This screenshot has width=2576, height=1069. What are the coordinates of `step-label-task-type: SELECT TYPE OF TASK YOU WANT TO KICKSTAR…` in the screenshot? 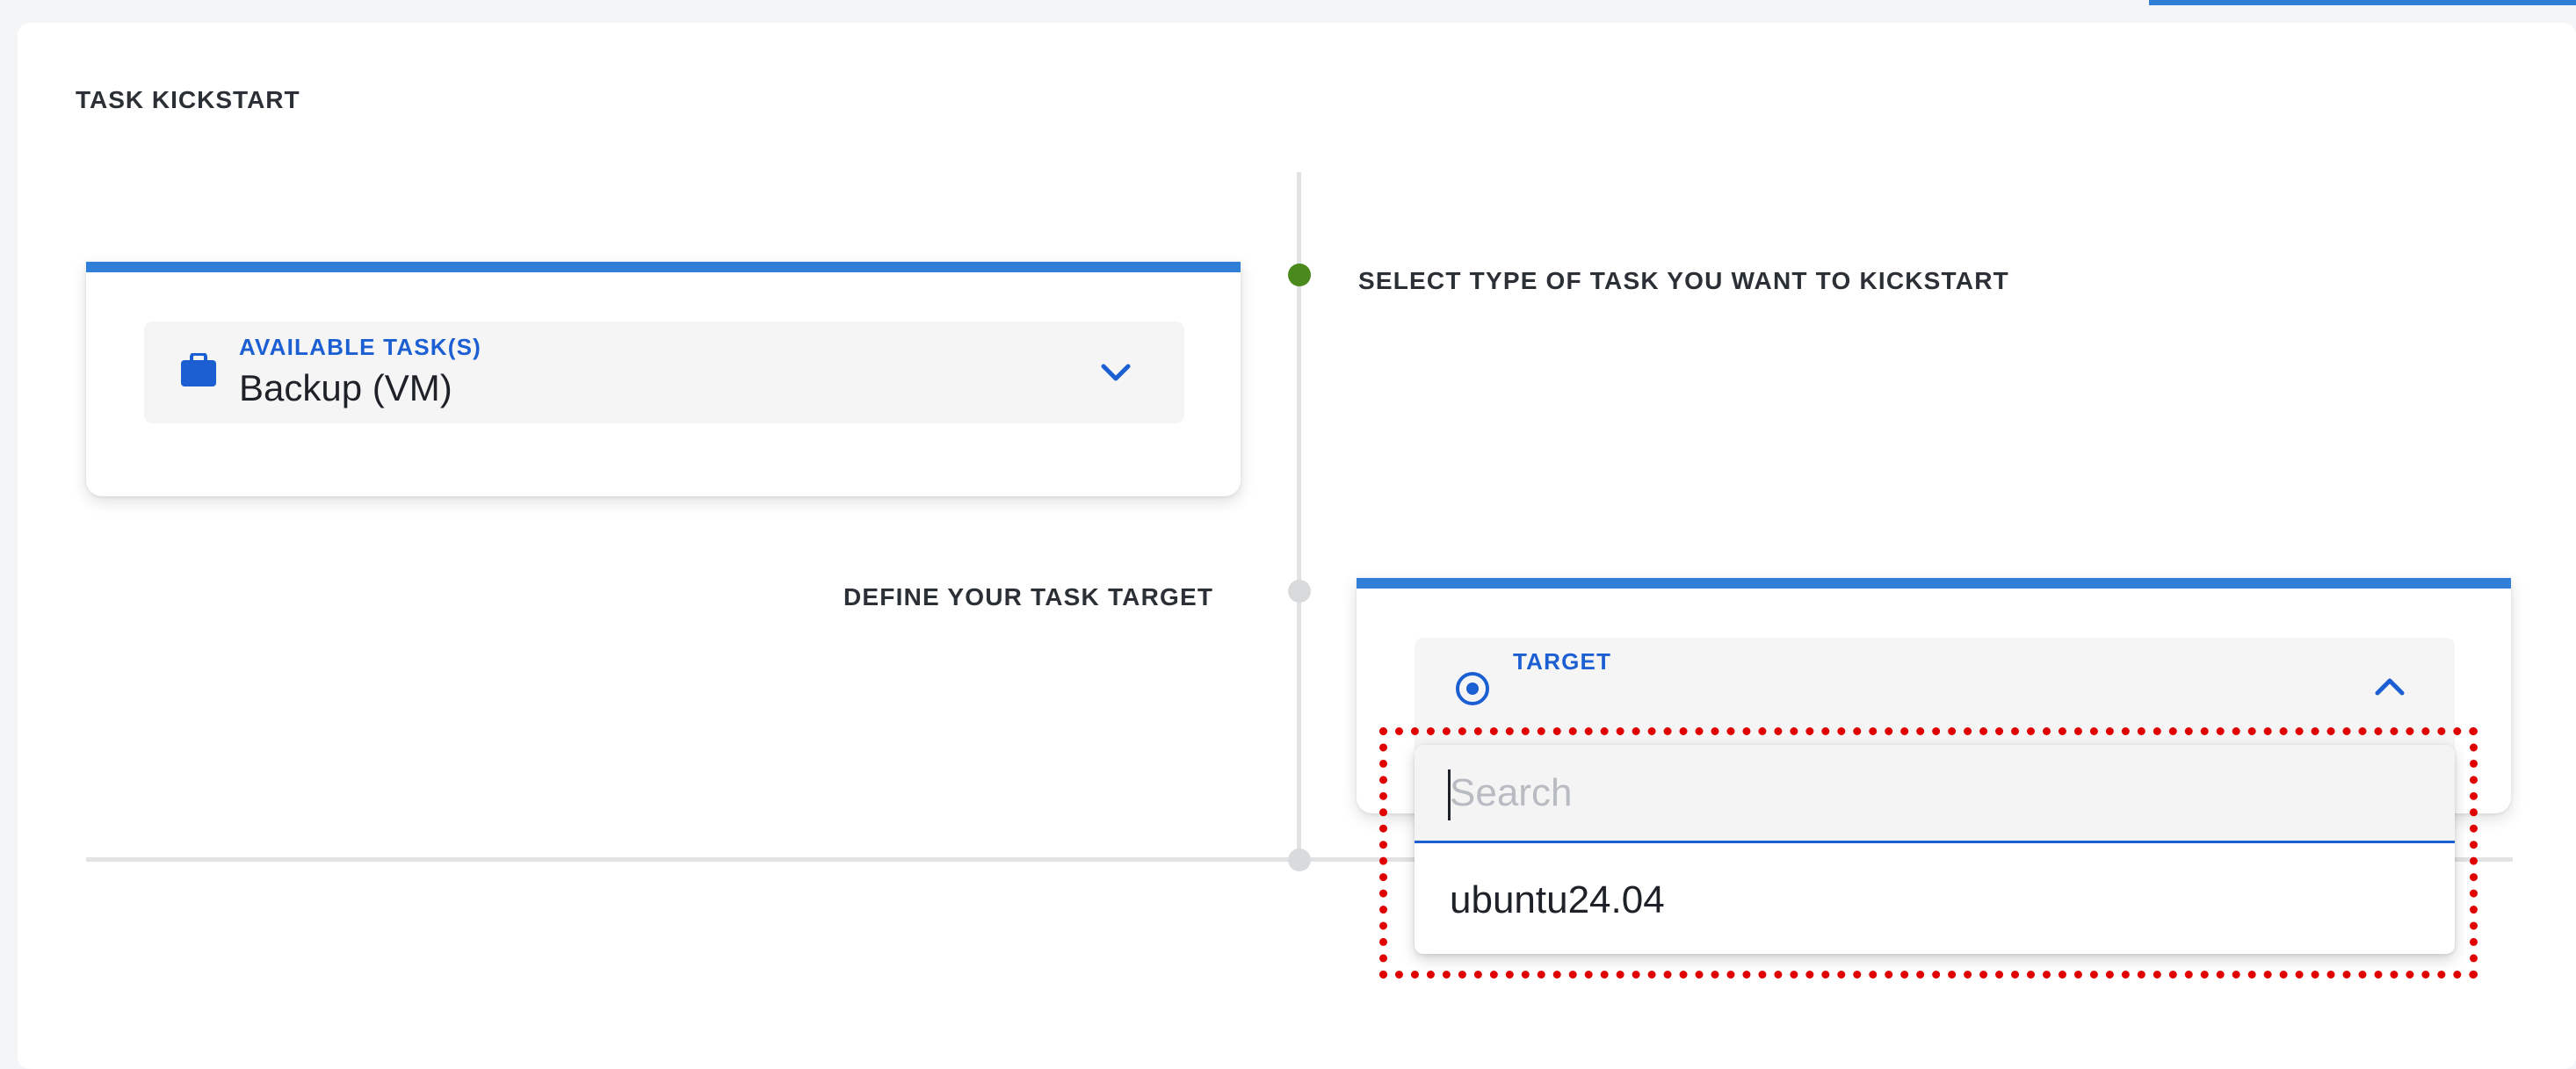 It's located at (1683, 280).